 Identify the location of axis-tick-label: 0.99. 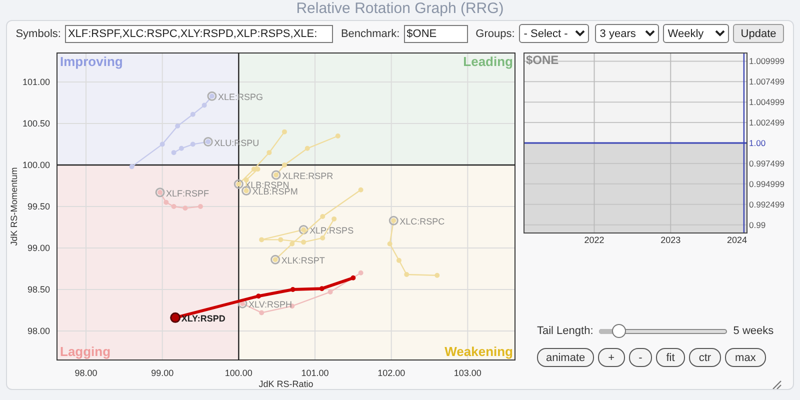
(757, 225).